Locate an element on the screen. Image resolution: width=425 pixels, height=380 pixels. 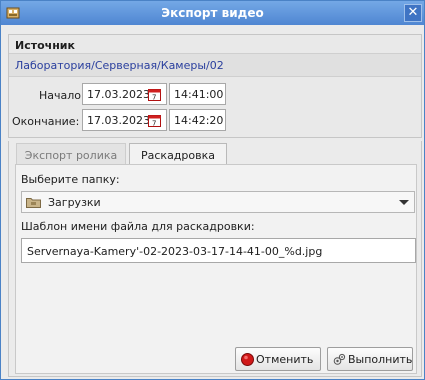
folder-icon is located at coordinates (33, 203).